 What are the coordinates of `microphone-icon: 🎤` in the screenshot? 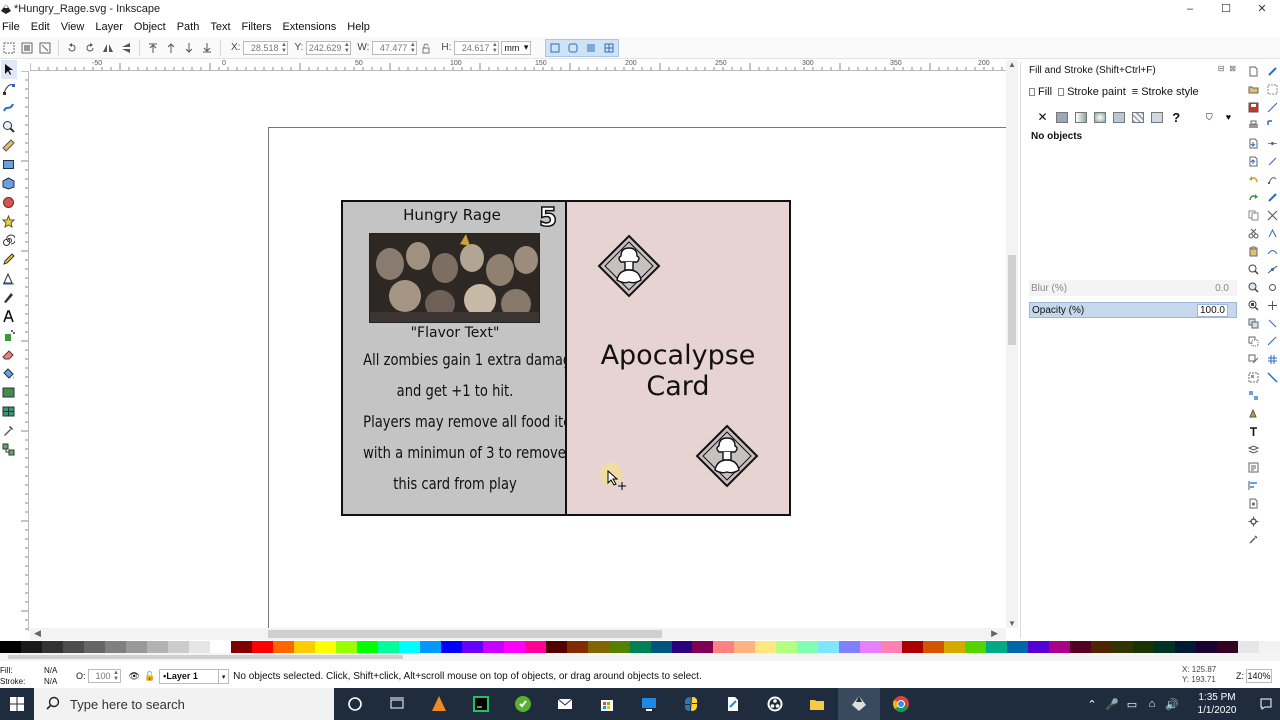 It's located at (1112, 704).